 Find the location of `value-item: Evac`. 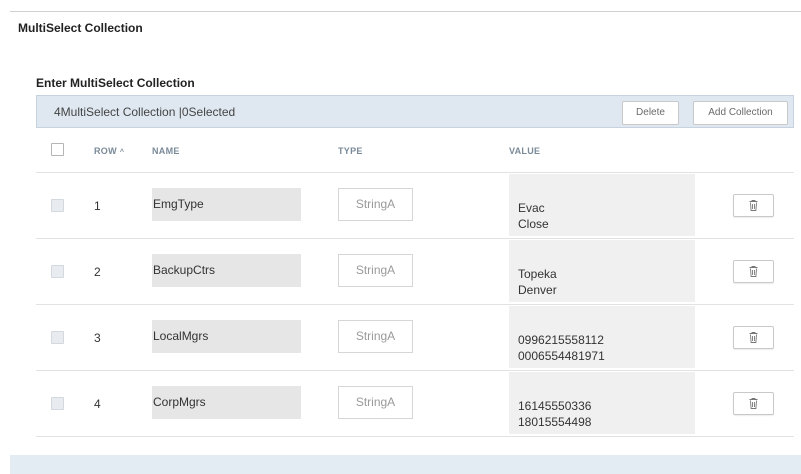

value-item: Evac is located at coordinates (531, 208).